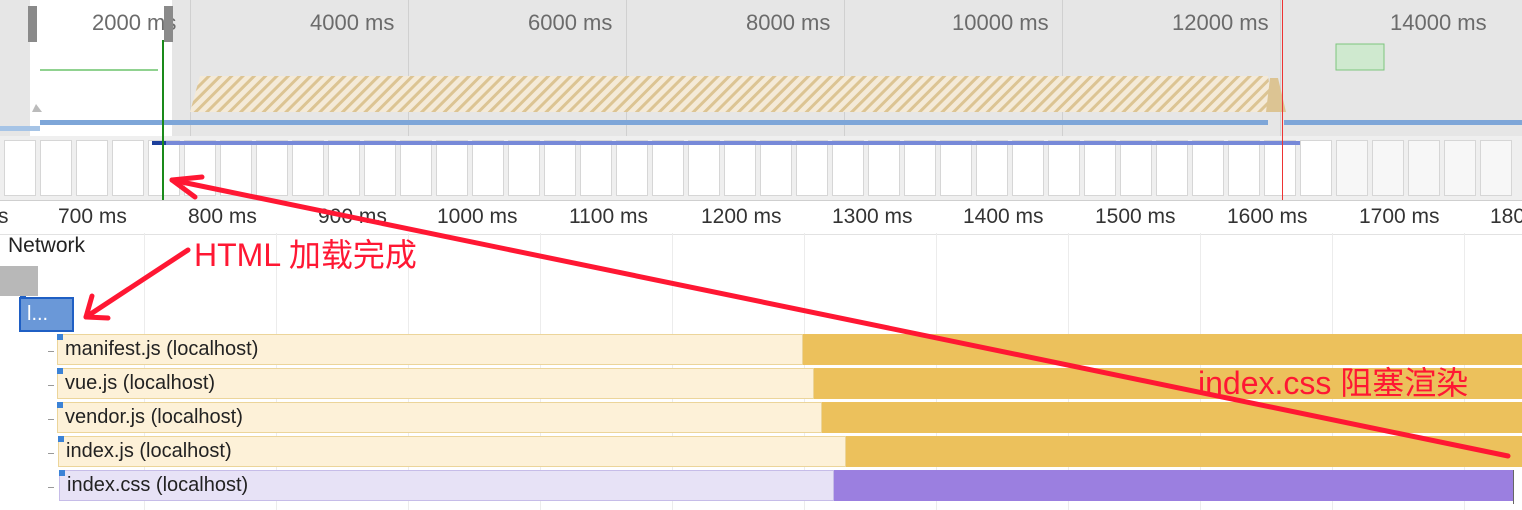 The height and width of the screenshot is (510, 1522). Describe the element at coordinates (1333, 383) in the screenshot. I see `css-blocking-annotation: index.css 阻塞渲染` at that location.